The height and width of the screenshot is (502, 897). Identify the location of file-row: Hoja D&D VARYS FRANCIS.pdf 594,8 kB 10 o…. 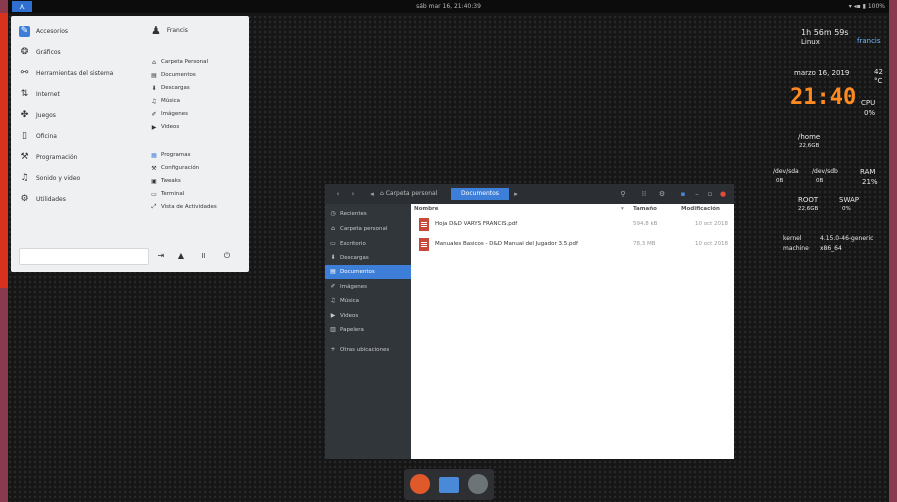
(572, 225).